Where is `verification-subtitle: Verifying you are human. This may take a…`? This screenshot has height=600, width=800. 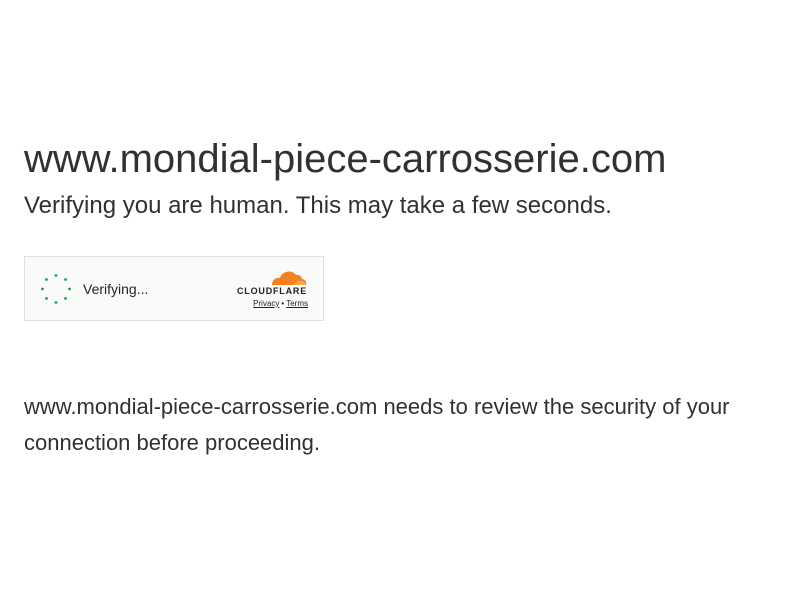 verification-subtitle: Verifying you are human. This may take a… is located at coordinates (318, 205).